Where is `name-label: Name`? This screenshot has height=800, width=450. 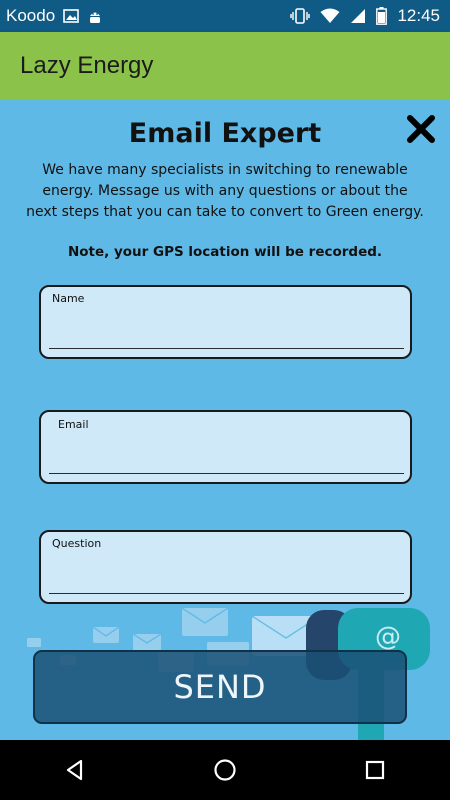 name-label: Name is located at coordinates (68, 298).